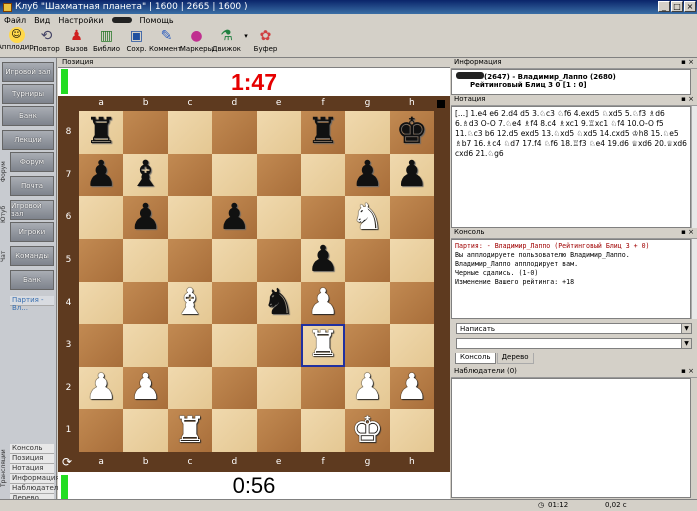  I want to click on square-b7: ♝, so click(145, 175).